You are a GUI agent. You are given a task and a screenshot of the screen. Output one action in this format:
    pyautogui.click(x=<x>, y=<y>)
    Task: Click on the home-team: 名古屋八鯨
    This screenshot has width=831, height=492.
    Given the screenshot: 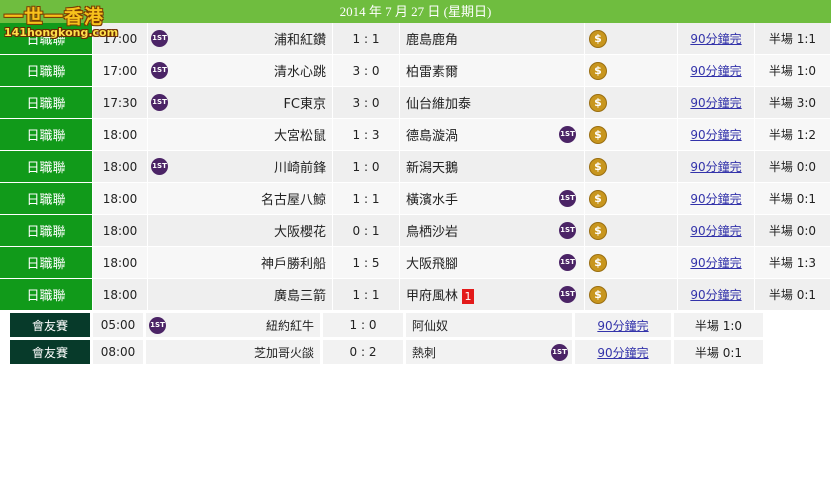 What is the action you would take?
    pyautogui.click(x=240, y=198)
    